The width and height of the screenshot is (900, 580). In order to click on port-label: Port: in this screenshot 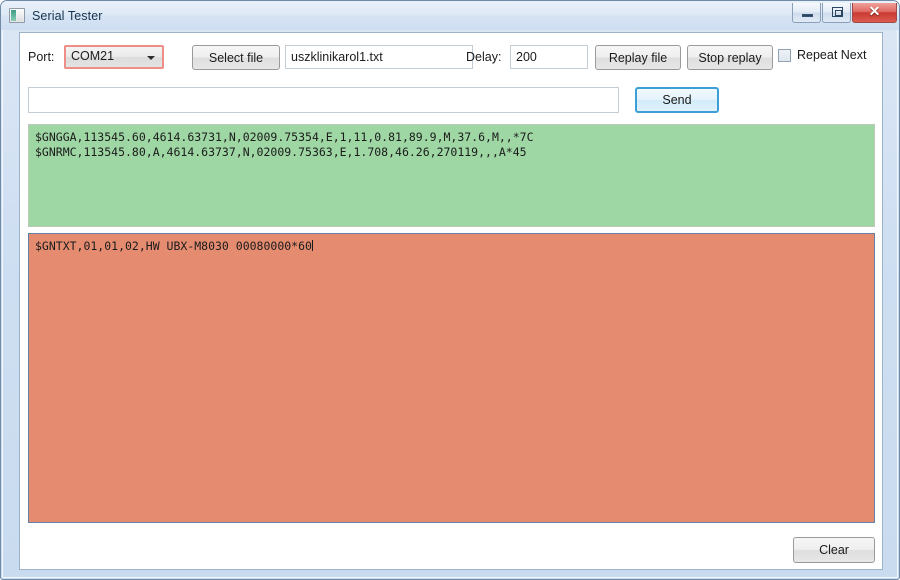, I will do `click(41, 57)`.